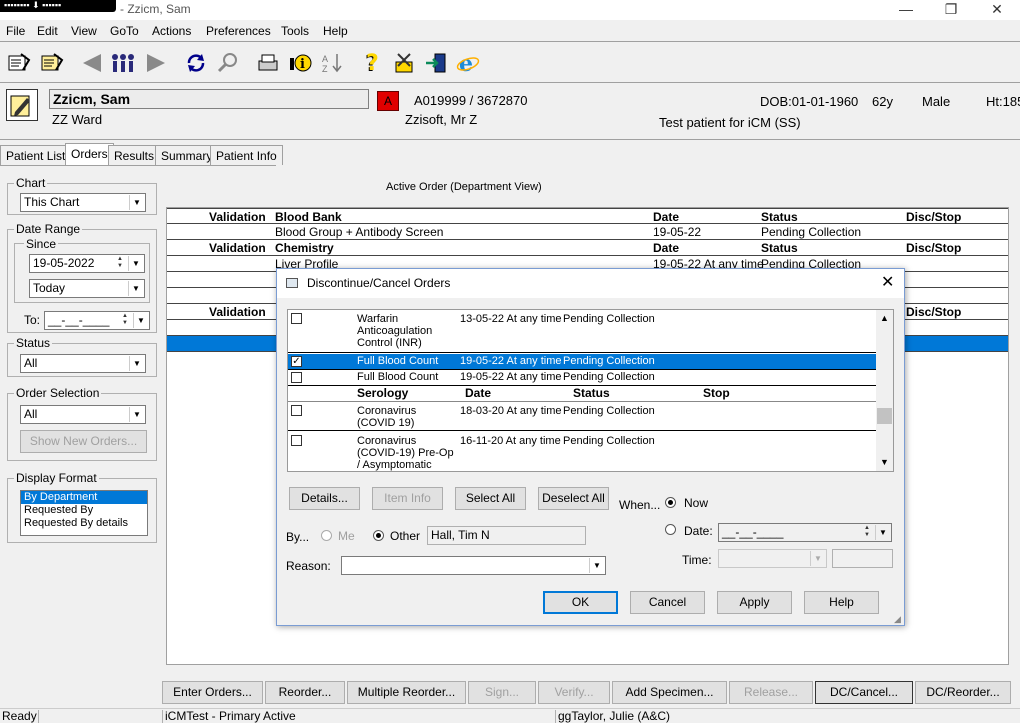 The height and width of the screenshot is (723, 1020). What do you see at coordinates (22, 105) in the screenshot?
I see `edit-patient-icon` at bounding box center [22, 105].